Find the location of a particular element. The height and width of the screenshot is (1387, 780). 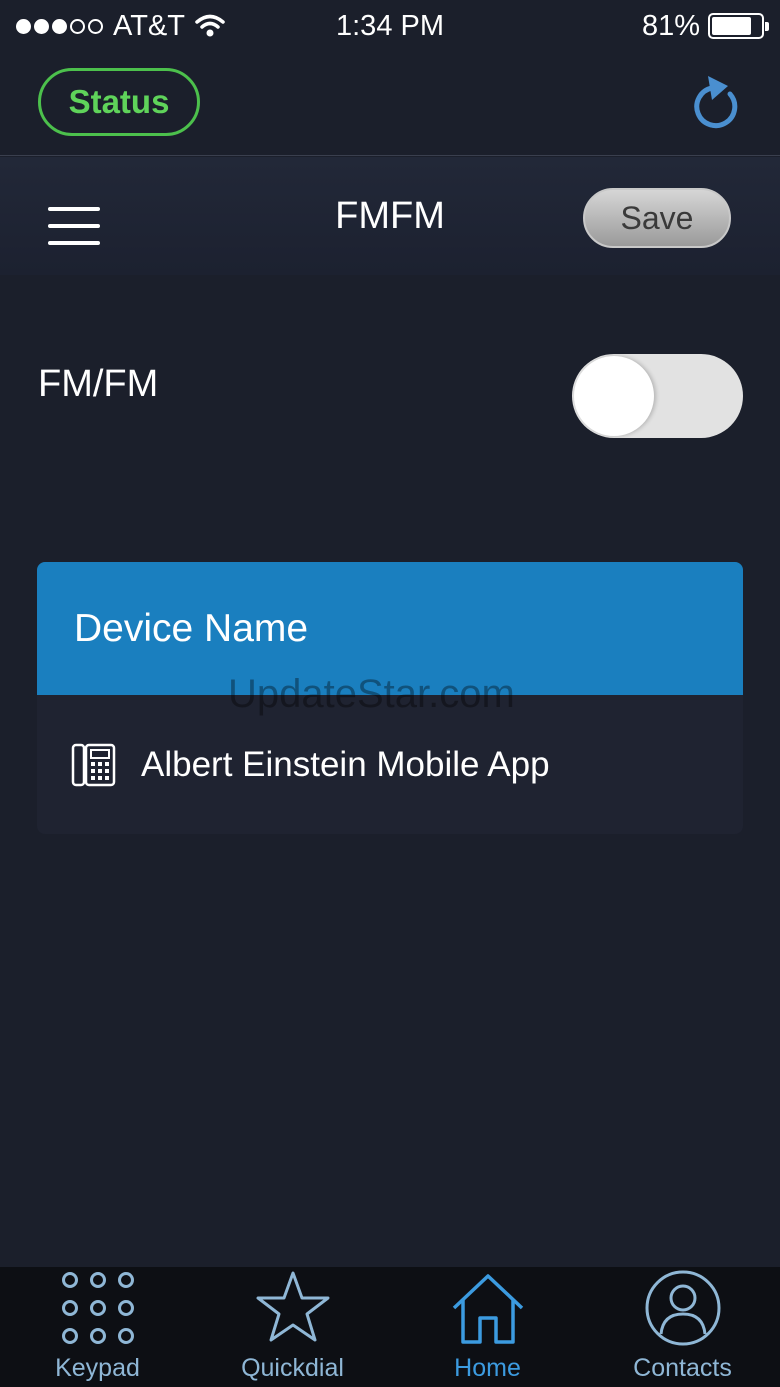

device-name: Albert Einstein Mobile App is located at coordinates (345, 764).